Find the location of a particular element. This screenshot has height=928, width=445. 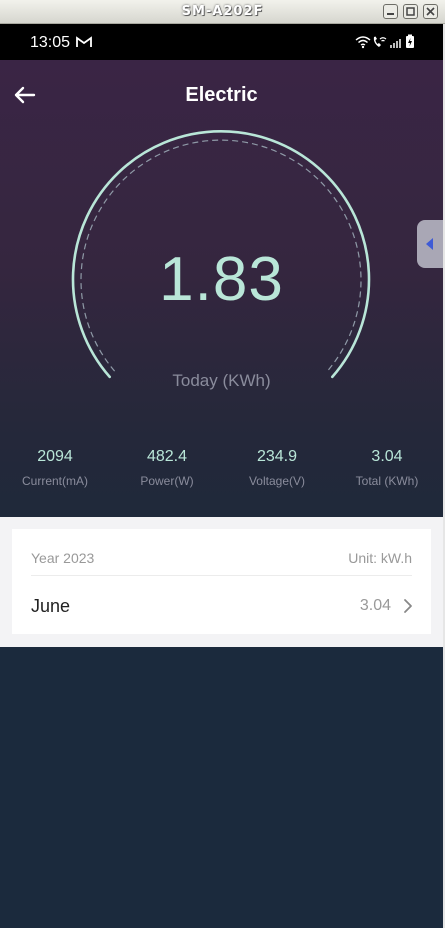

stat-value: 482.4 is located at coordinates (167, 456).